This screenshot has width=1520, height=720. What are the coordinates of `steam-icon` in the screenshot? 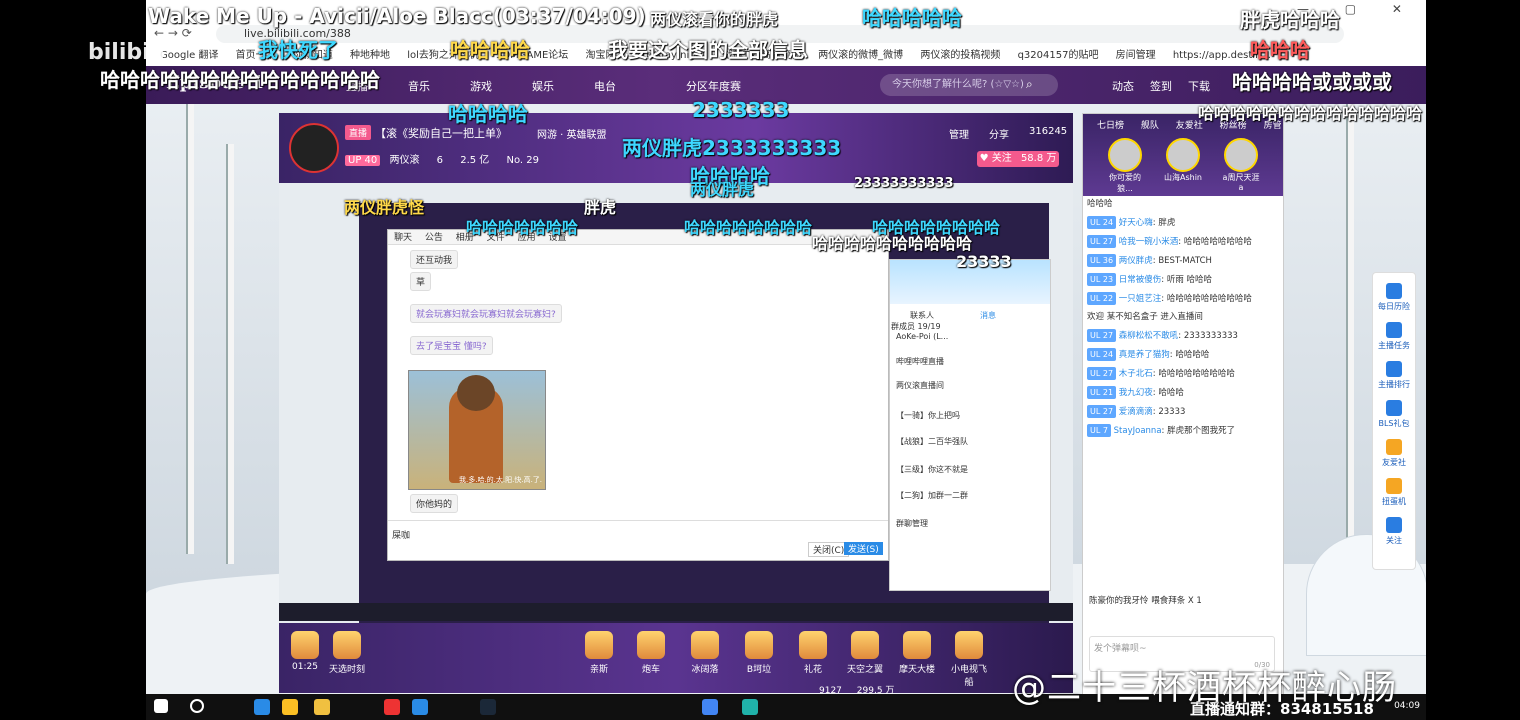 It's located at (488, 707).